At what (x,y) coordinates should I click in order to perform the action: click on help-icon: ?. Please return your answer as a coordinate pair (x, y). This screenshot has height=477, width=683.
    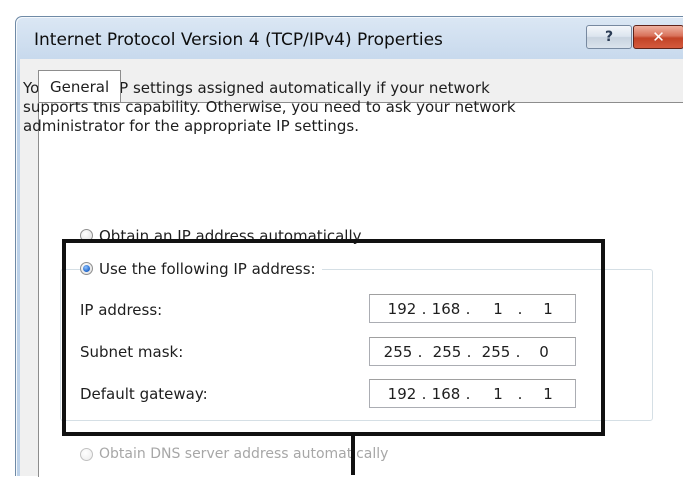
    Looking at the image, I should click on (609, 37).